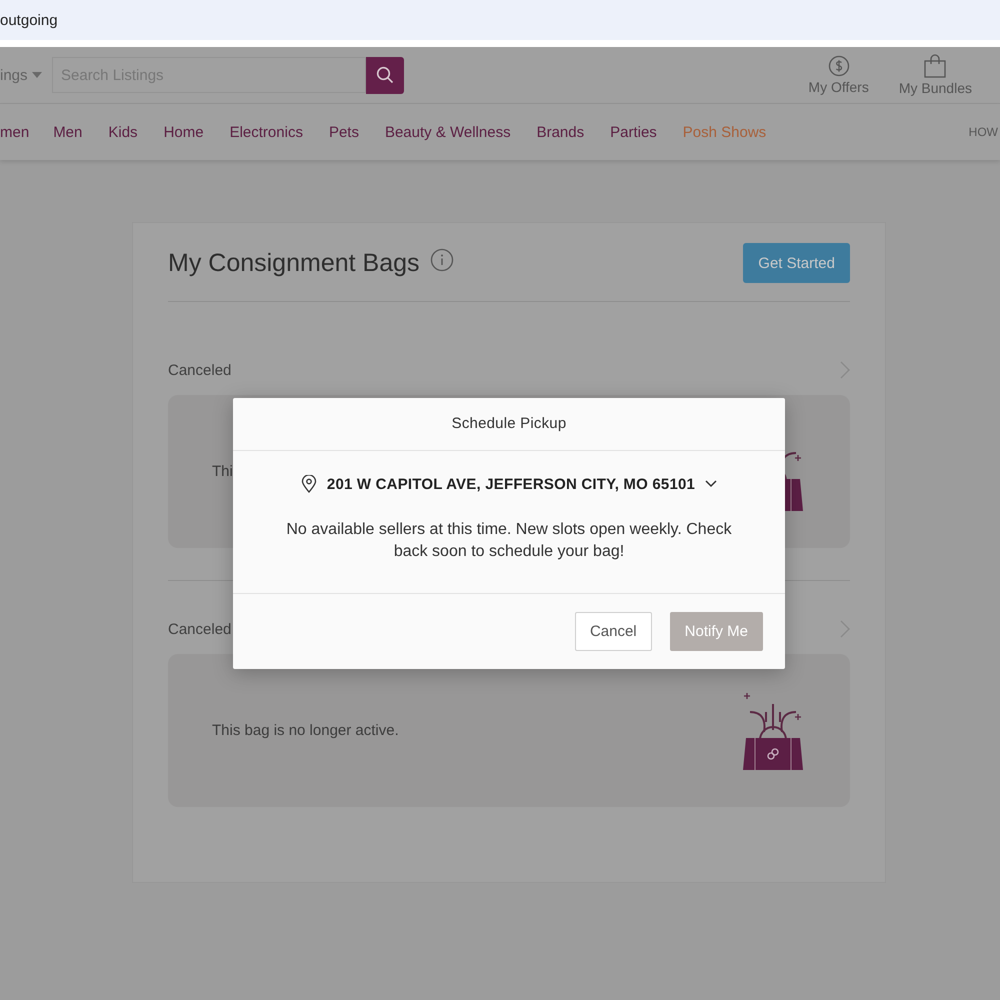 Image resolution: width=1000 pixels, height=1000 pixels. Describe the element at coordinates (711, 484) in the screenshot. I see `chevron-down-icon` at that location.